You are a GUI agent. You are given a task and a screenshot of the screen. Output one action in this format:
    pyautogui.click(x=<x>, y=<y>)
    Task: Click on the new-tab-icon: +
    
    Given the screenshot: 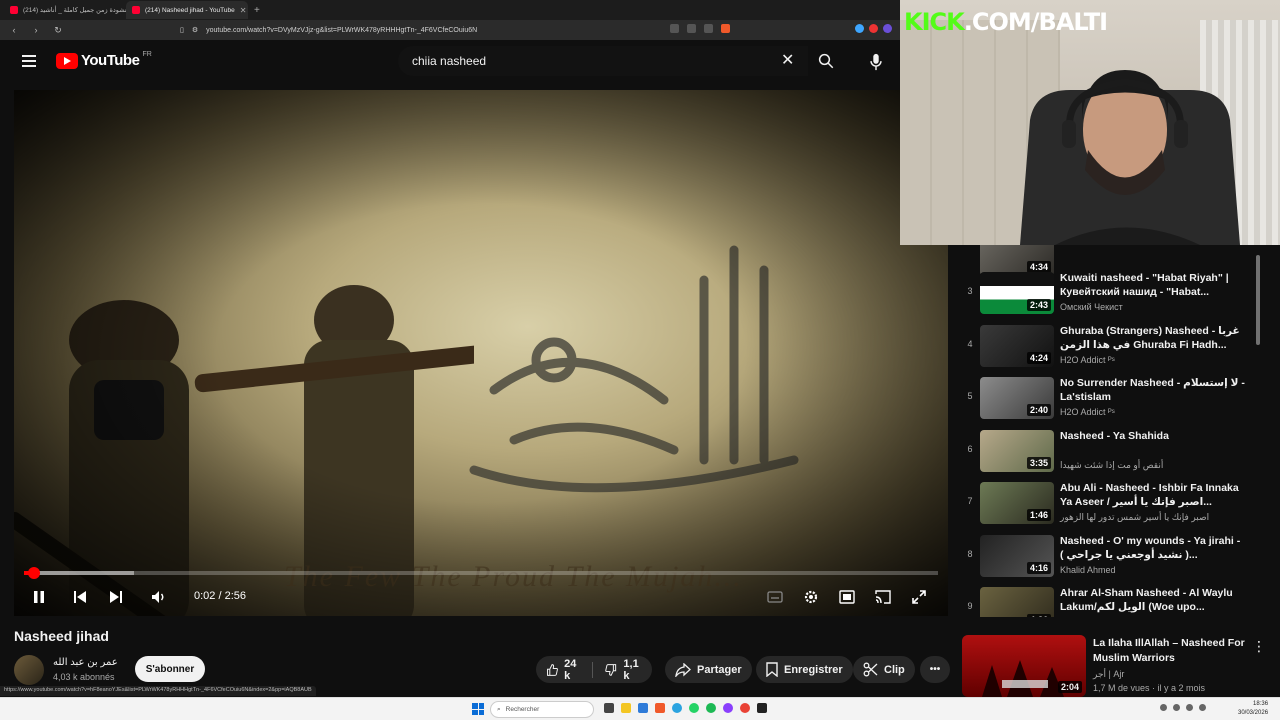 What is the action you would take?
    pyautogui.click(x=257, y=10)
    